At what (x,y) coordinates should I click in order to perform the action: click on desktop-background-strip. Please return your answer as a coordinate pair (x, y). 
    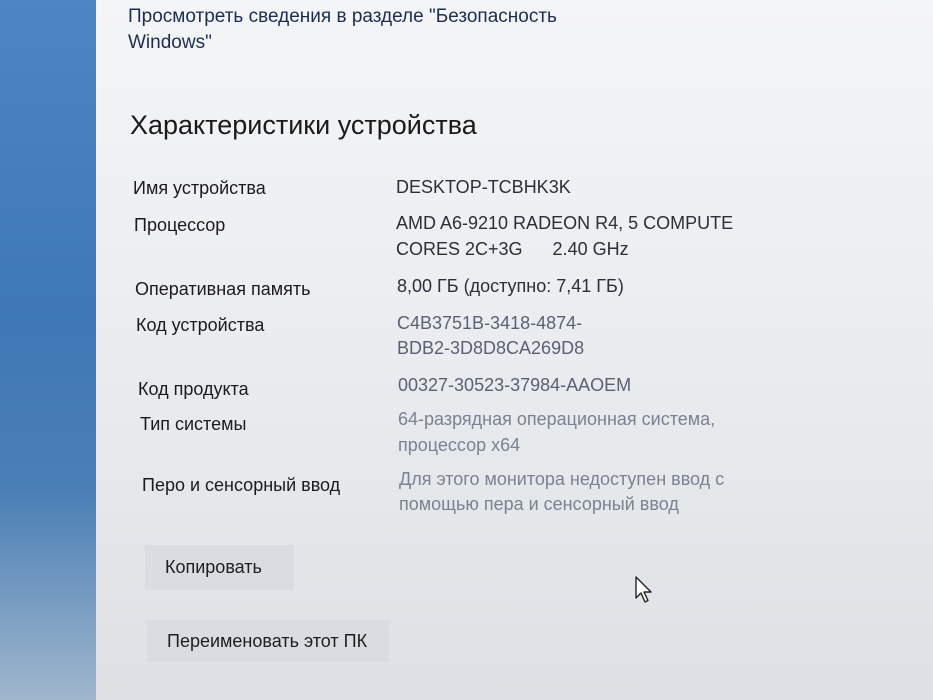
    Looking at the image, I should click on (58, 350).